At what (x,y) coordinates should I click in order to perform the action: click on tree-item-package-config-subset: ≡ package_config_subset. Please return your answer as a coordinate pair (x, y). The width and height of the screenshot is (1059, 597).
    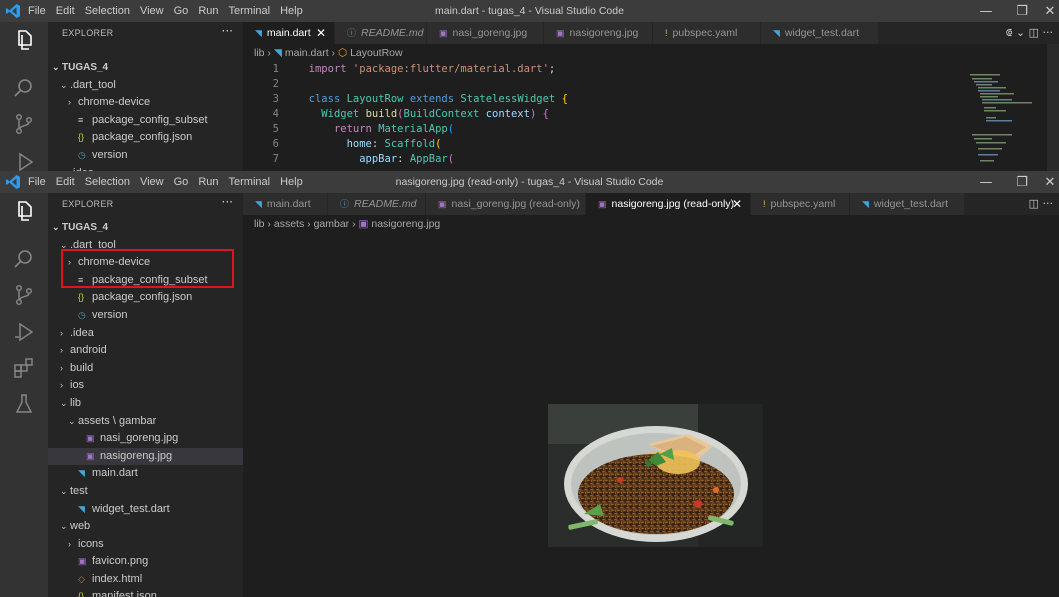
    Looking at the image, I should click on (145, 121).